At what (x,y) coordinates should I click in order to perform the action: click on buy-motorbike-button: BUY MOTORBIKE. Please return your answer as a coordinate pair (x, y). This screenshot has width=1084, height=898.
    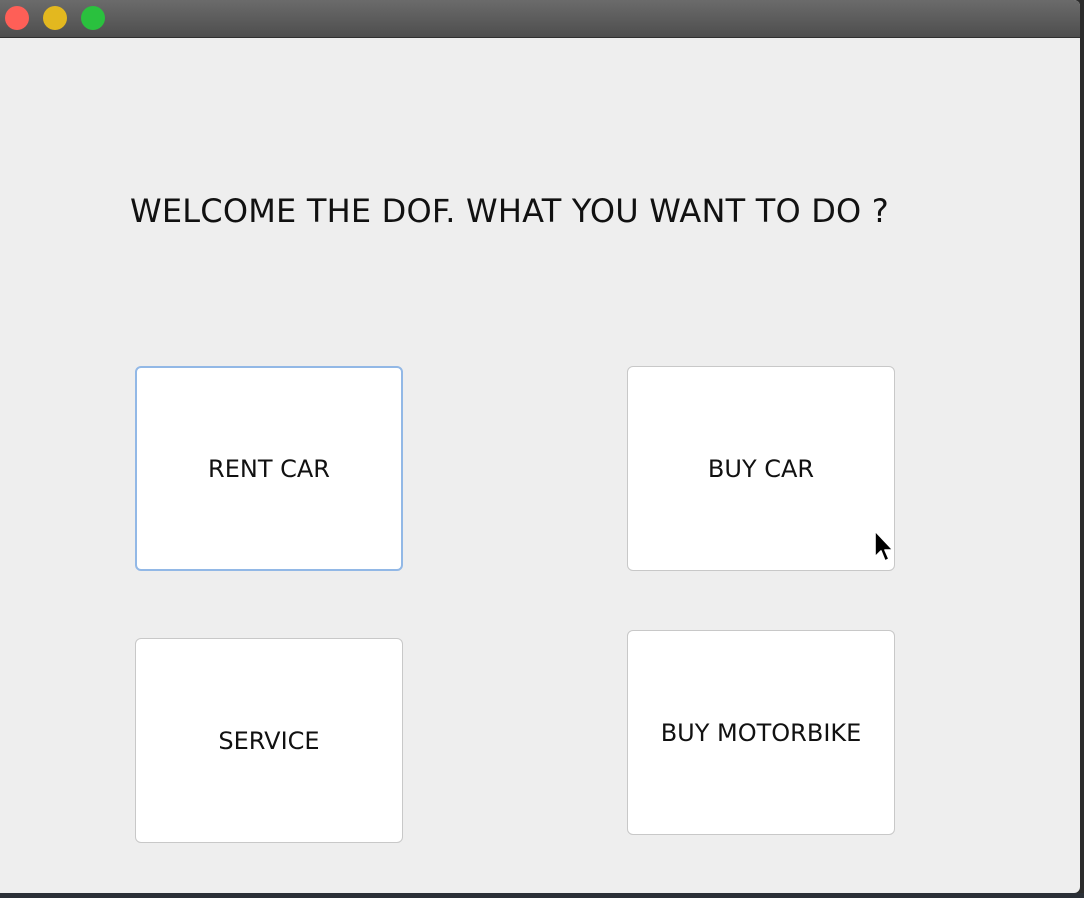
    Looking at the image, I should click on (761, 732).